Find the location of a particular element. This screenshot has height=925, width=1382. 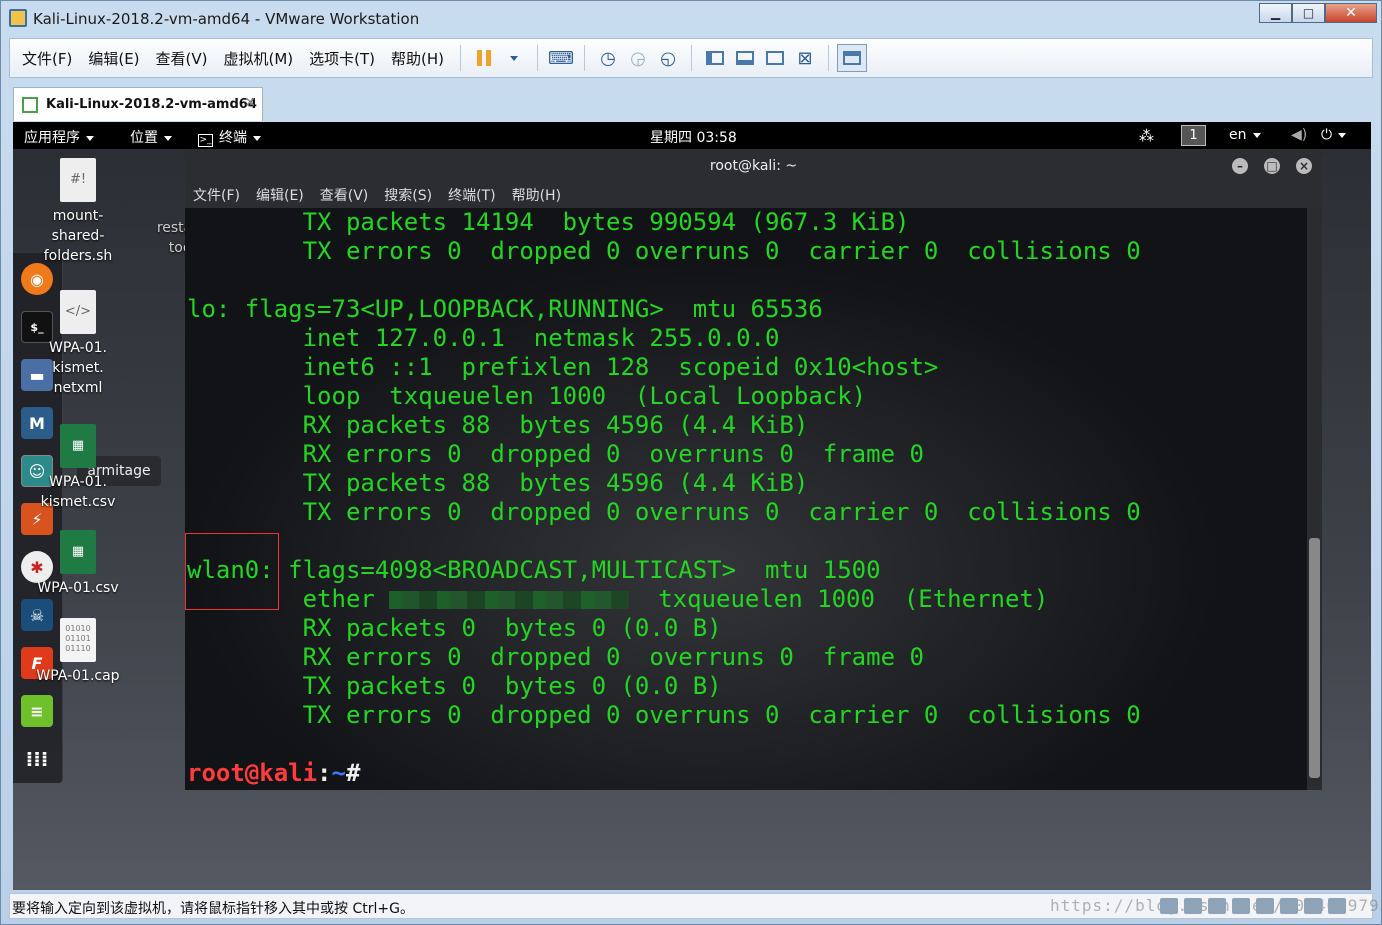

desktop-file-mount-shared-folders: #! mount- shared- folders.sh is located at coordinates (78, 212).